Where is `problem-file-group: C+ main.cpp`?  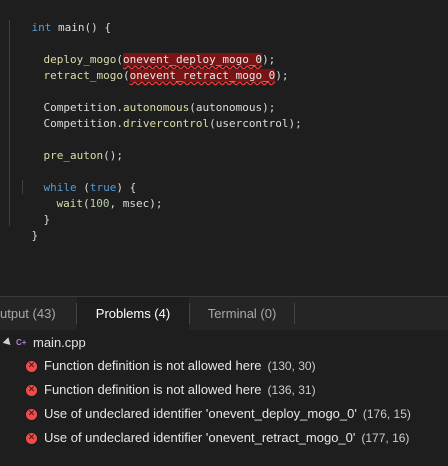 problem-file-group: C+ main.cpp is located at coordinates (224, 343).